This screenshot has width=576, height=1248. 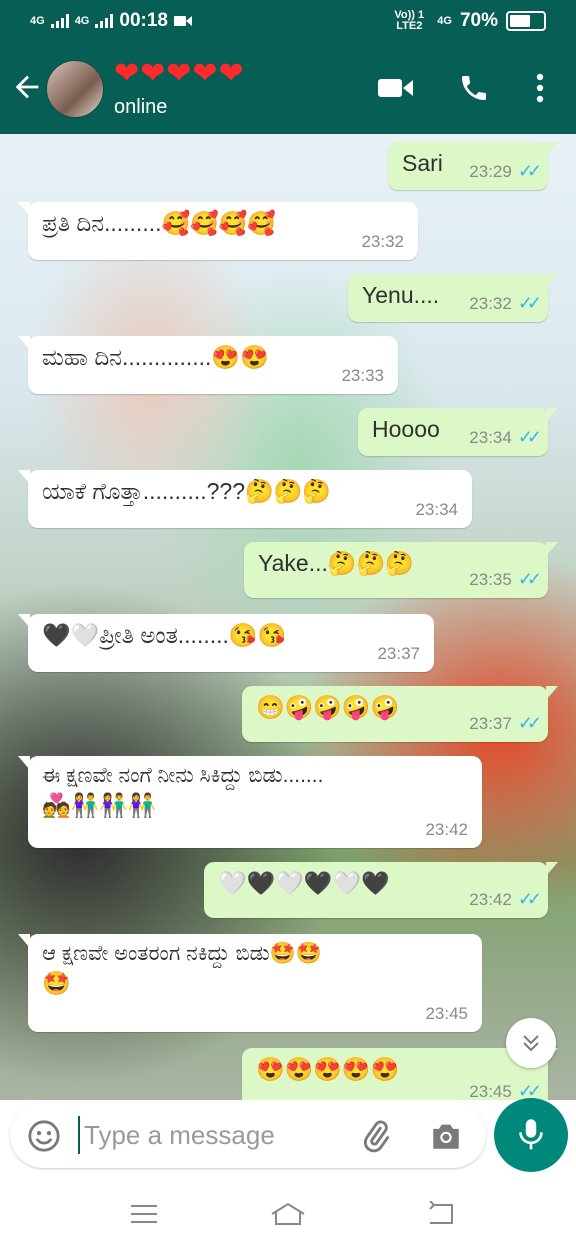 What do you see at coordinates (453, 298) in the screenshot?
I see `message-outgoing: Yenu.... 23:32 ✓✓` at bounding box center [453, 298].